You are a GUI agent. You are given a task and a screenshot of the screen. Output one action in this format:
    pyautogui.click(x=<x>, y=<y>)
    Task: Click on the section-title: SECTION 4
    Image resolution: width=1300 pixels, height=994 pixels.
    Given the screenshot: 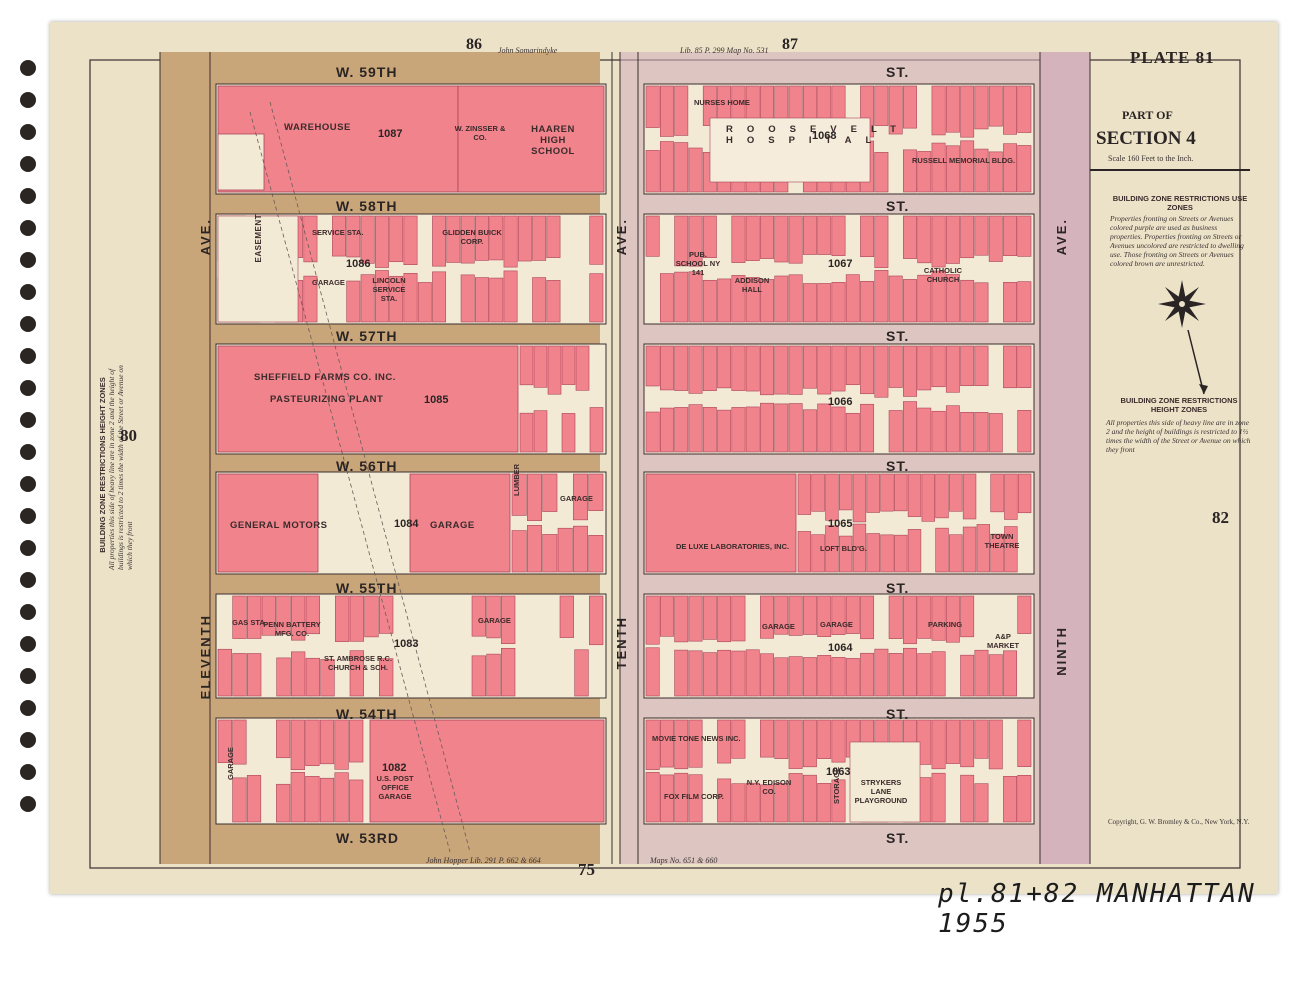 What is the action you would take?
    pyautogui.click(x=1146, y=138)
    